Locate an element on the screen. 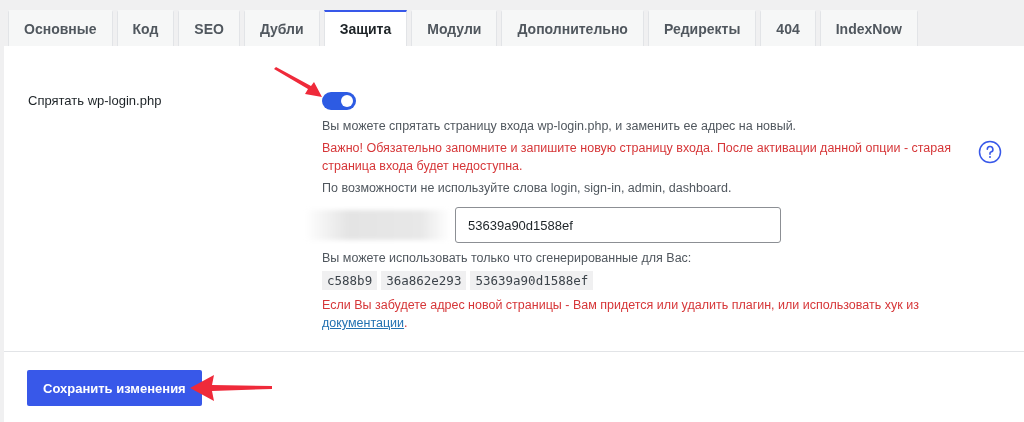 The height and width of the screenshot is (422, 1024). tab: SEO is located at coordinates (209, 28).